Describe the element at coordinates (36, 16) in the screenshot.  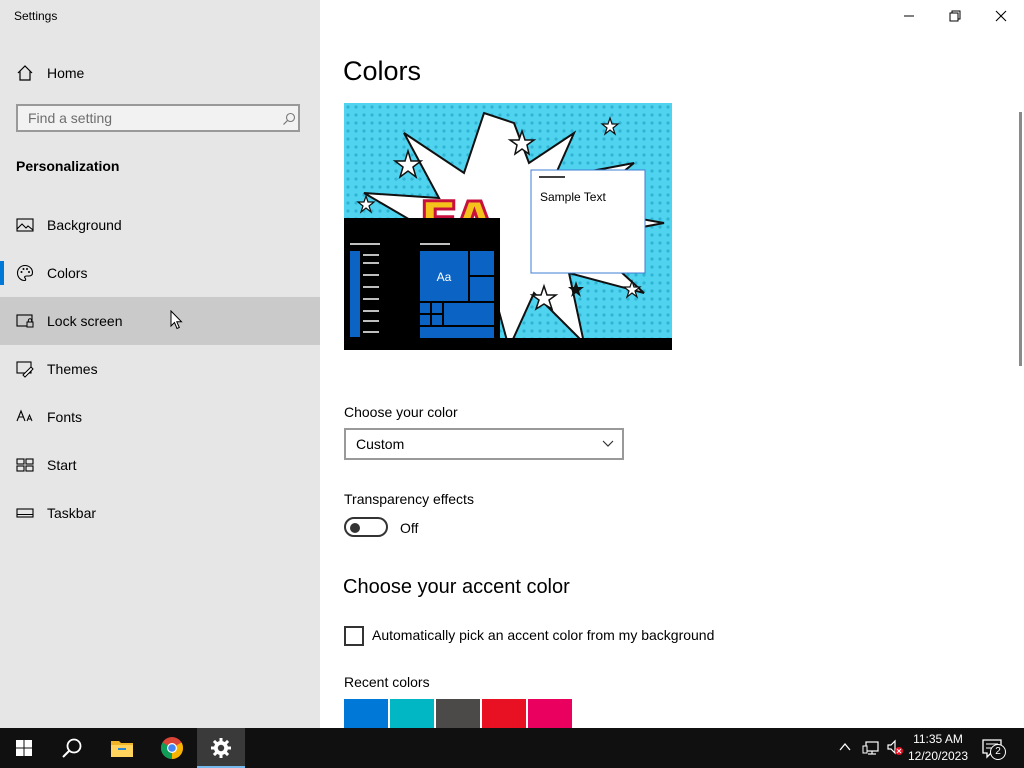
I see `app-title: Settings` at that location.